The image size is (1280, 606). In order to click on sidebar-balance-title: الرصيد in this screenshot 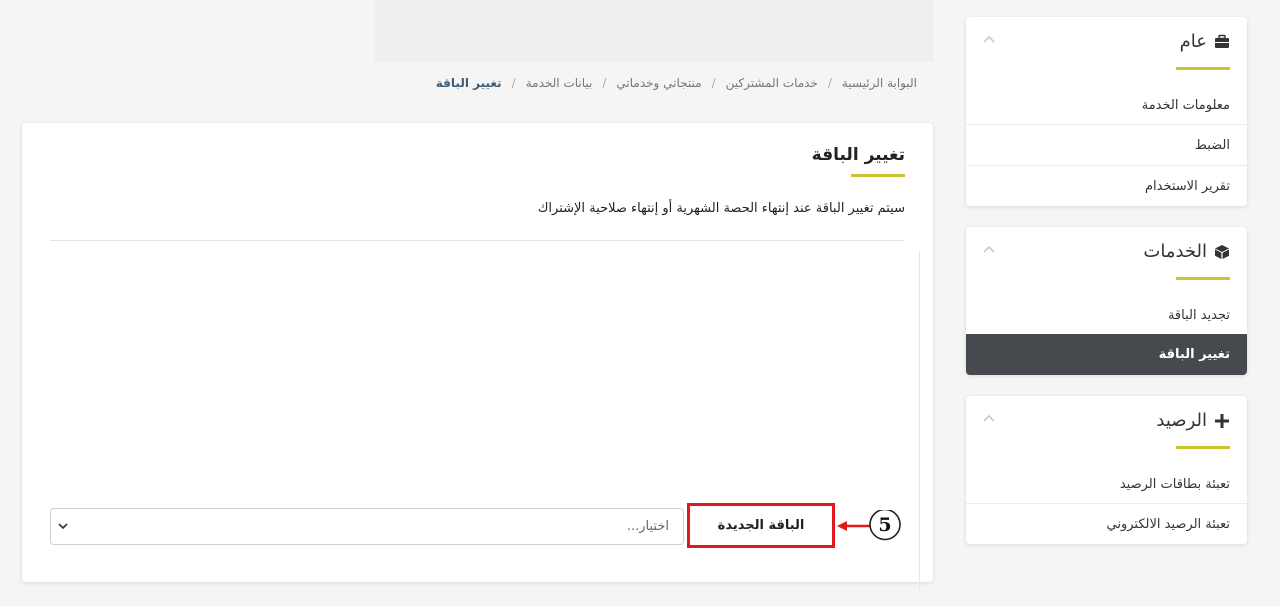, I will do `click(1181, 420)`.